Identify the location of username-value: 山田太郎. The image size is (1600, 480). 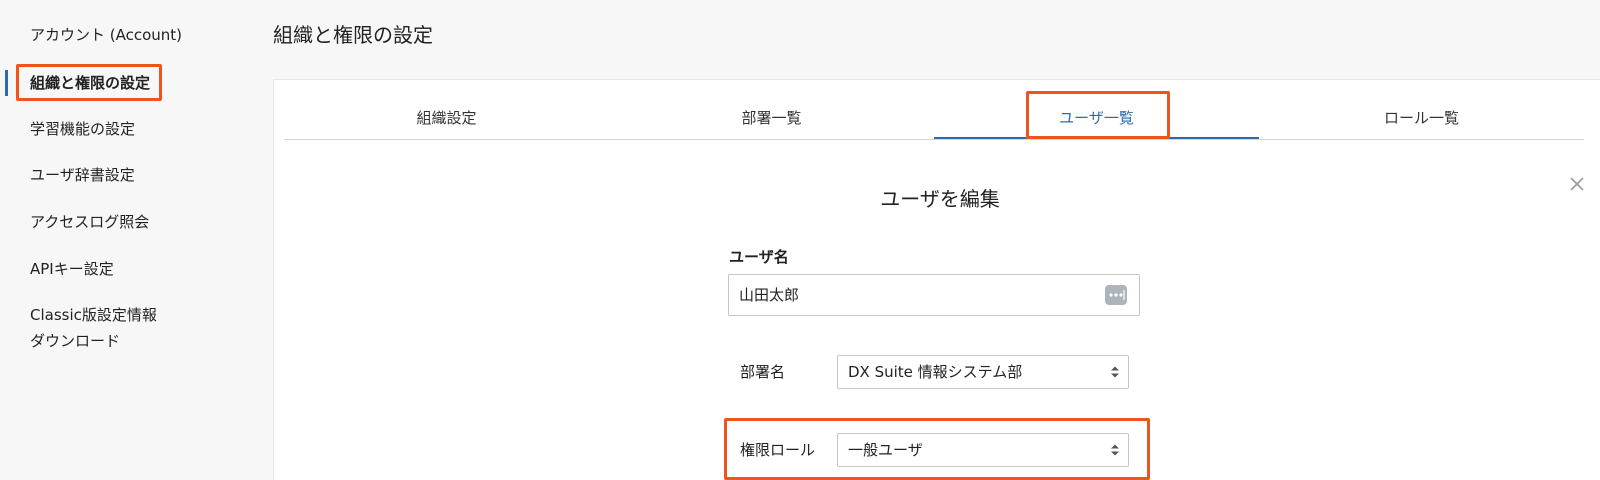
(769, 295).